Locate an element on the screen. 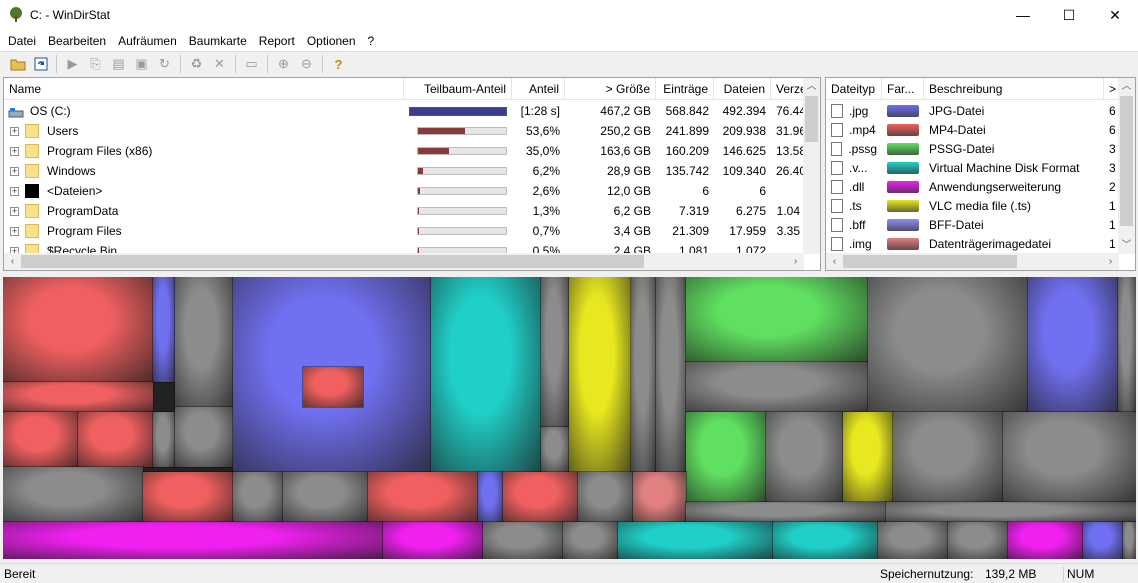 The width and height of the screenshot is (1138, 583). extension-row: .jpg JPG-Datei 6 is located at coordinates (974, 111).